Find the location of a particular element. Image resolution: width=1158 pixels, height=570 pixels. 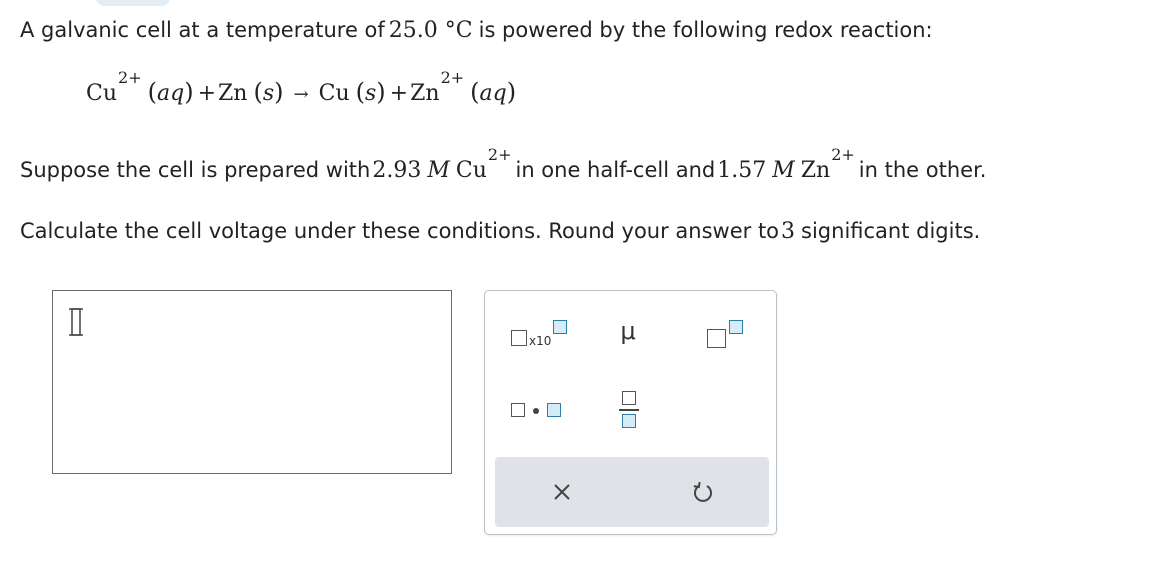

denominator-placeholder-icon is located at coordinates (629, 421).